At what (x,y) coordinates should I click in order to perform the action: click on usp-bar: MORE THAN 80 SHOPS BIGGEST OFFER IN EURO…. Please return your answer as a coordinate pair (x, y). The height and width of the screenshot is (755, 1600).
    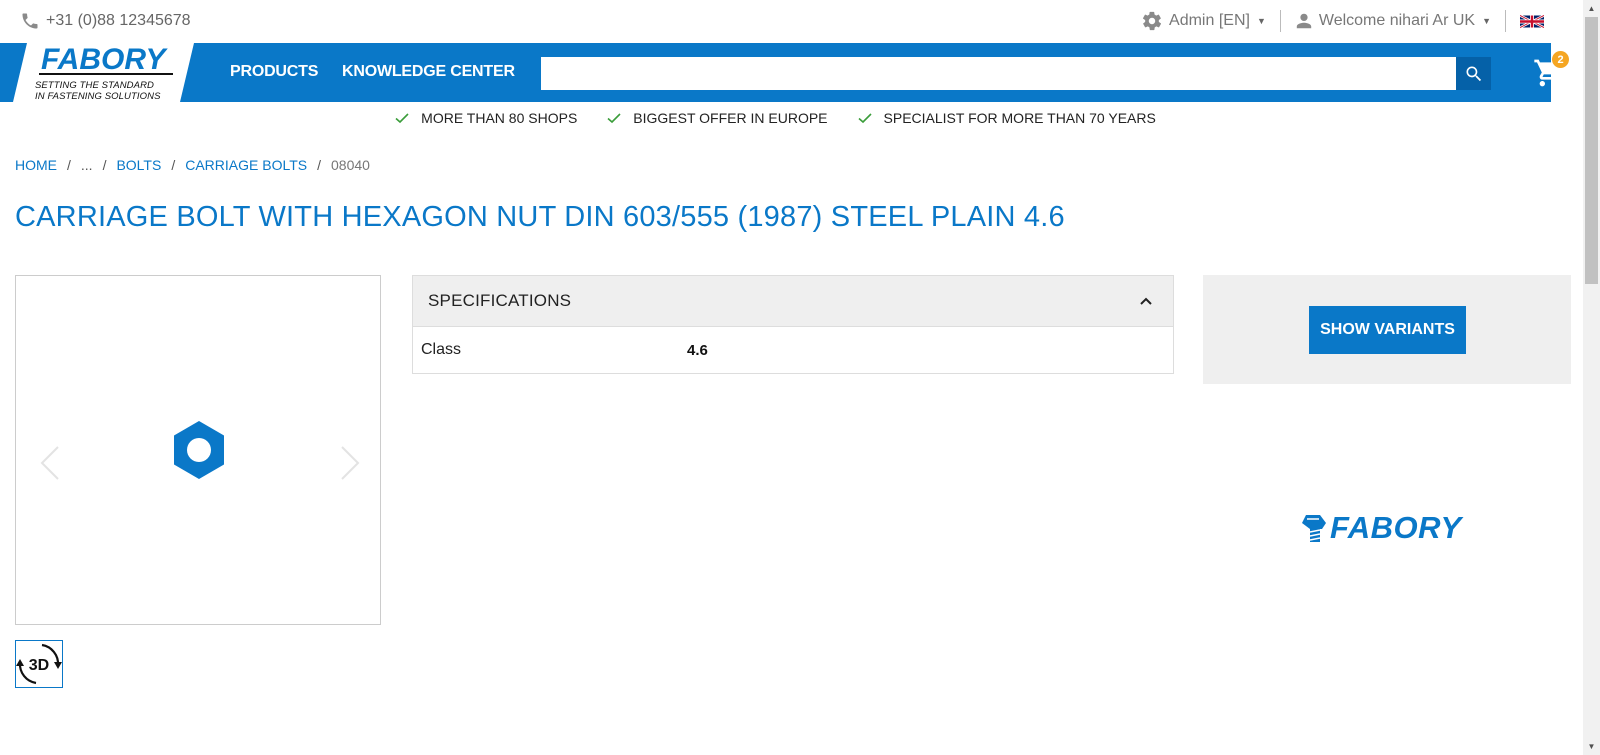
    Looking at the image, I should click on (775, 118).